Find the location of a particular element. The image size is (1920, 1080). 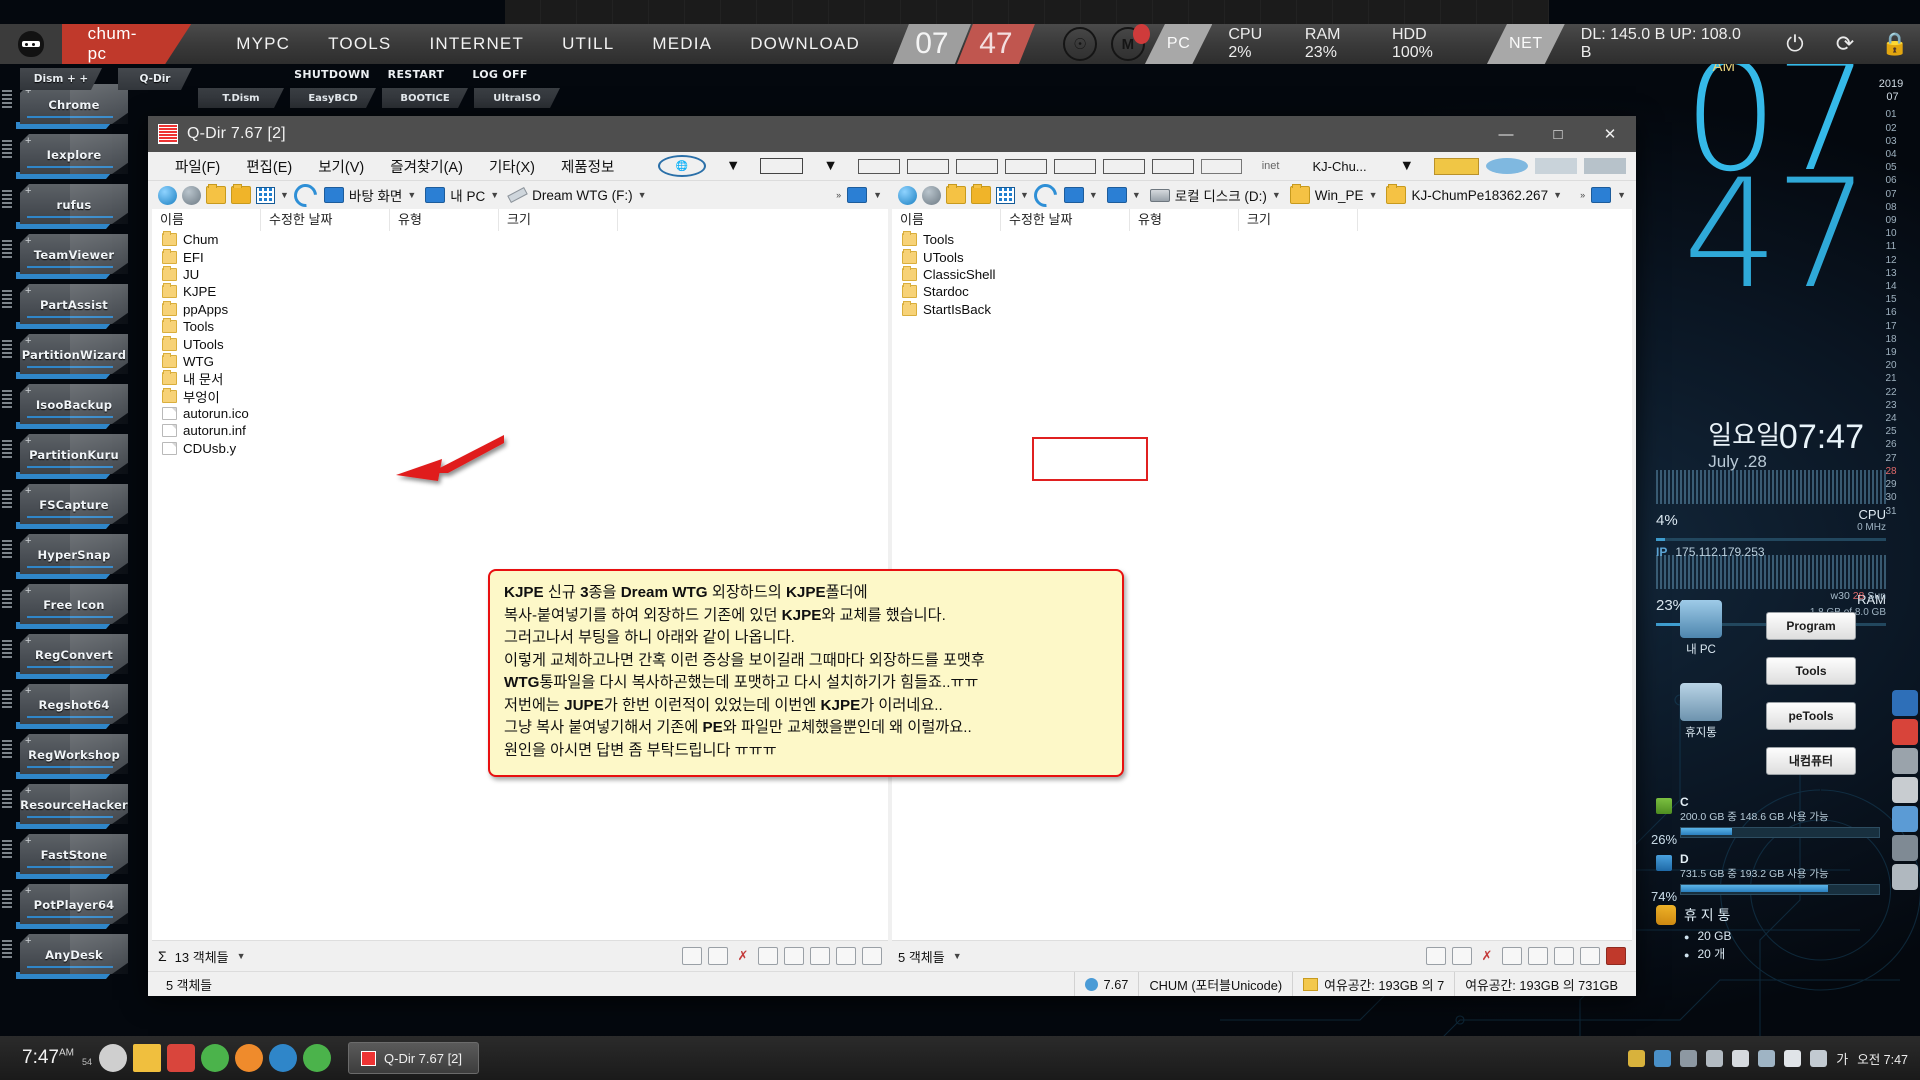

column-name: 이름 is located at coordinates (206, 220).